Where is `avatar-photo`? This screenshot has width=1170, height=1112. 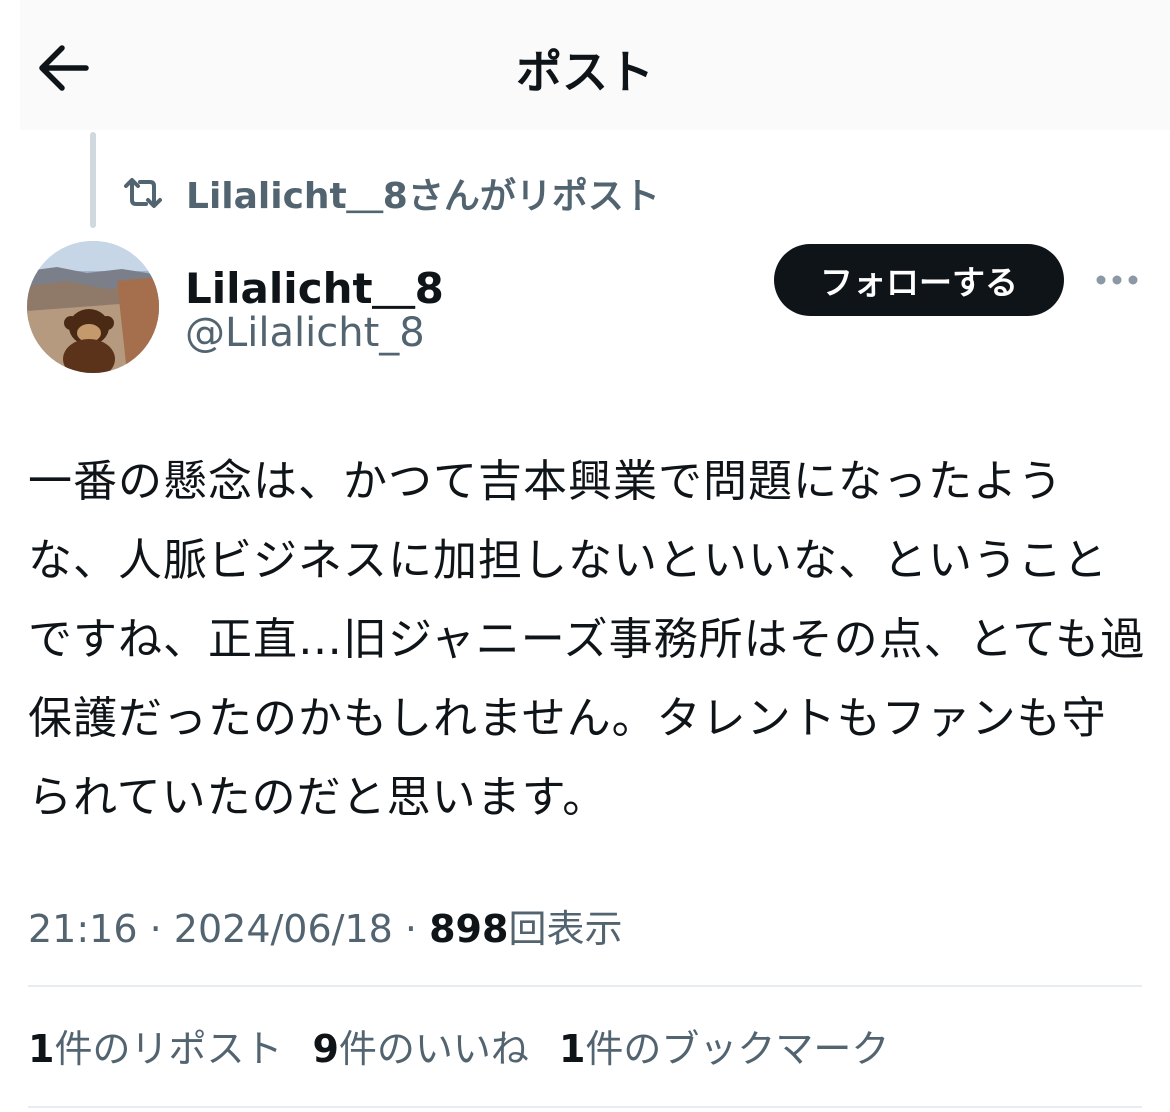 avatar-photo is located at coordinates (93, 307).